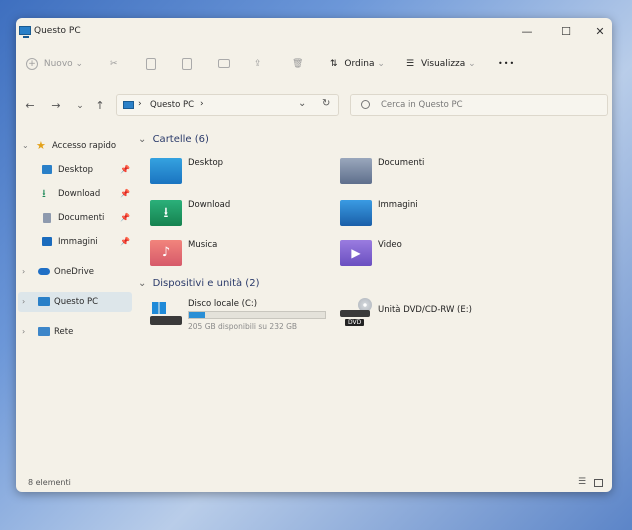 Image resolution: width=632 pixels, height=530 pixels. I want to click on maximize-button: ☐, so click(566, 32).